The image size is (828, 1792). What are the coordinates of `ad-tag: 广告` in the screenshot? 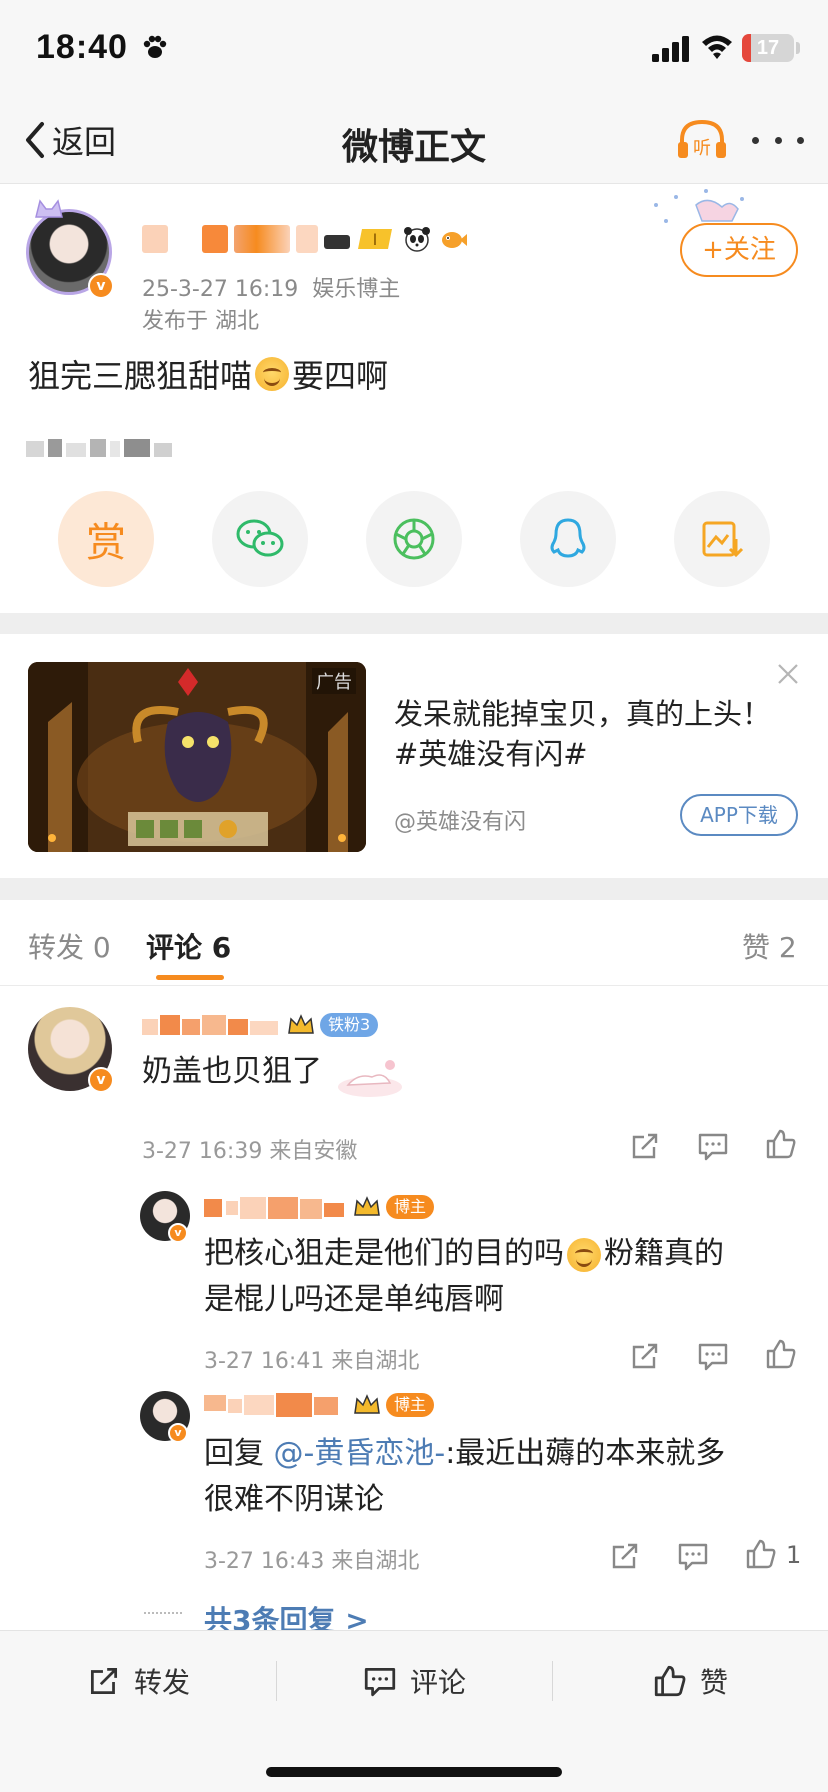 It's located at (334, 681).